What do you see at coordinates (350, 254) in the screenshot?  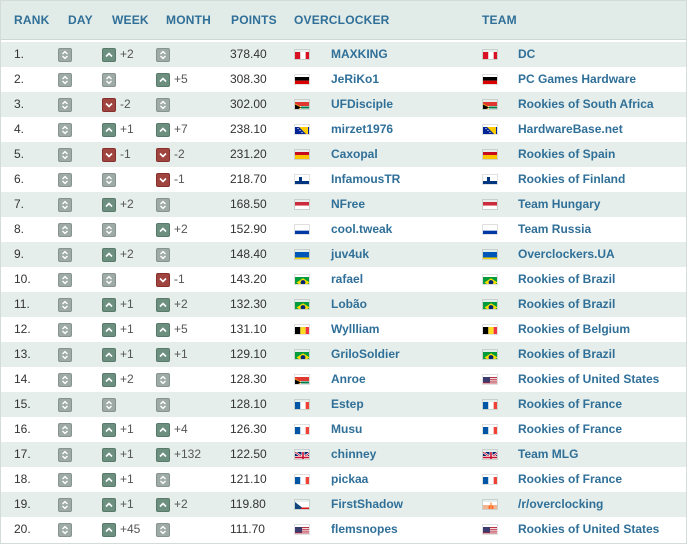 I see `overclocker-link: juv4uk` at bounding box center [350, 254].